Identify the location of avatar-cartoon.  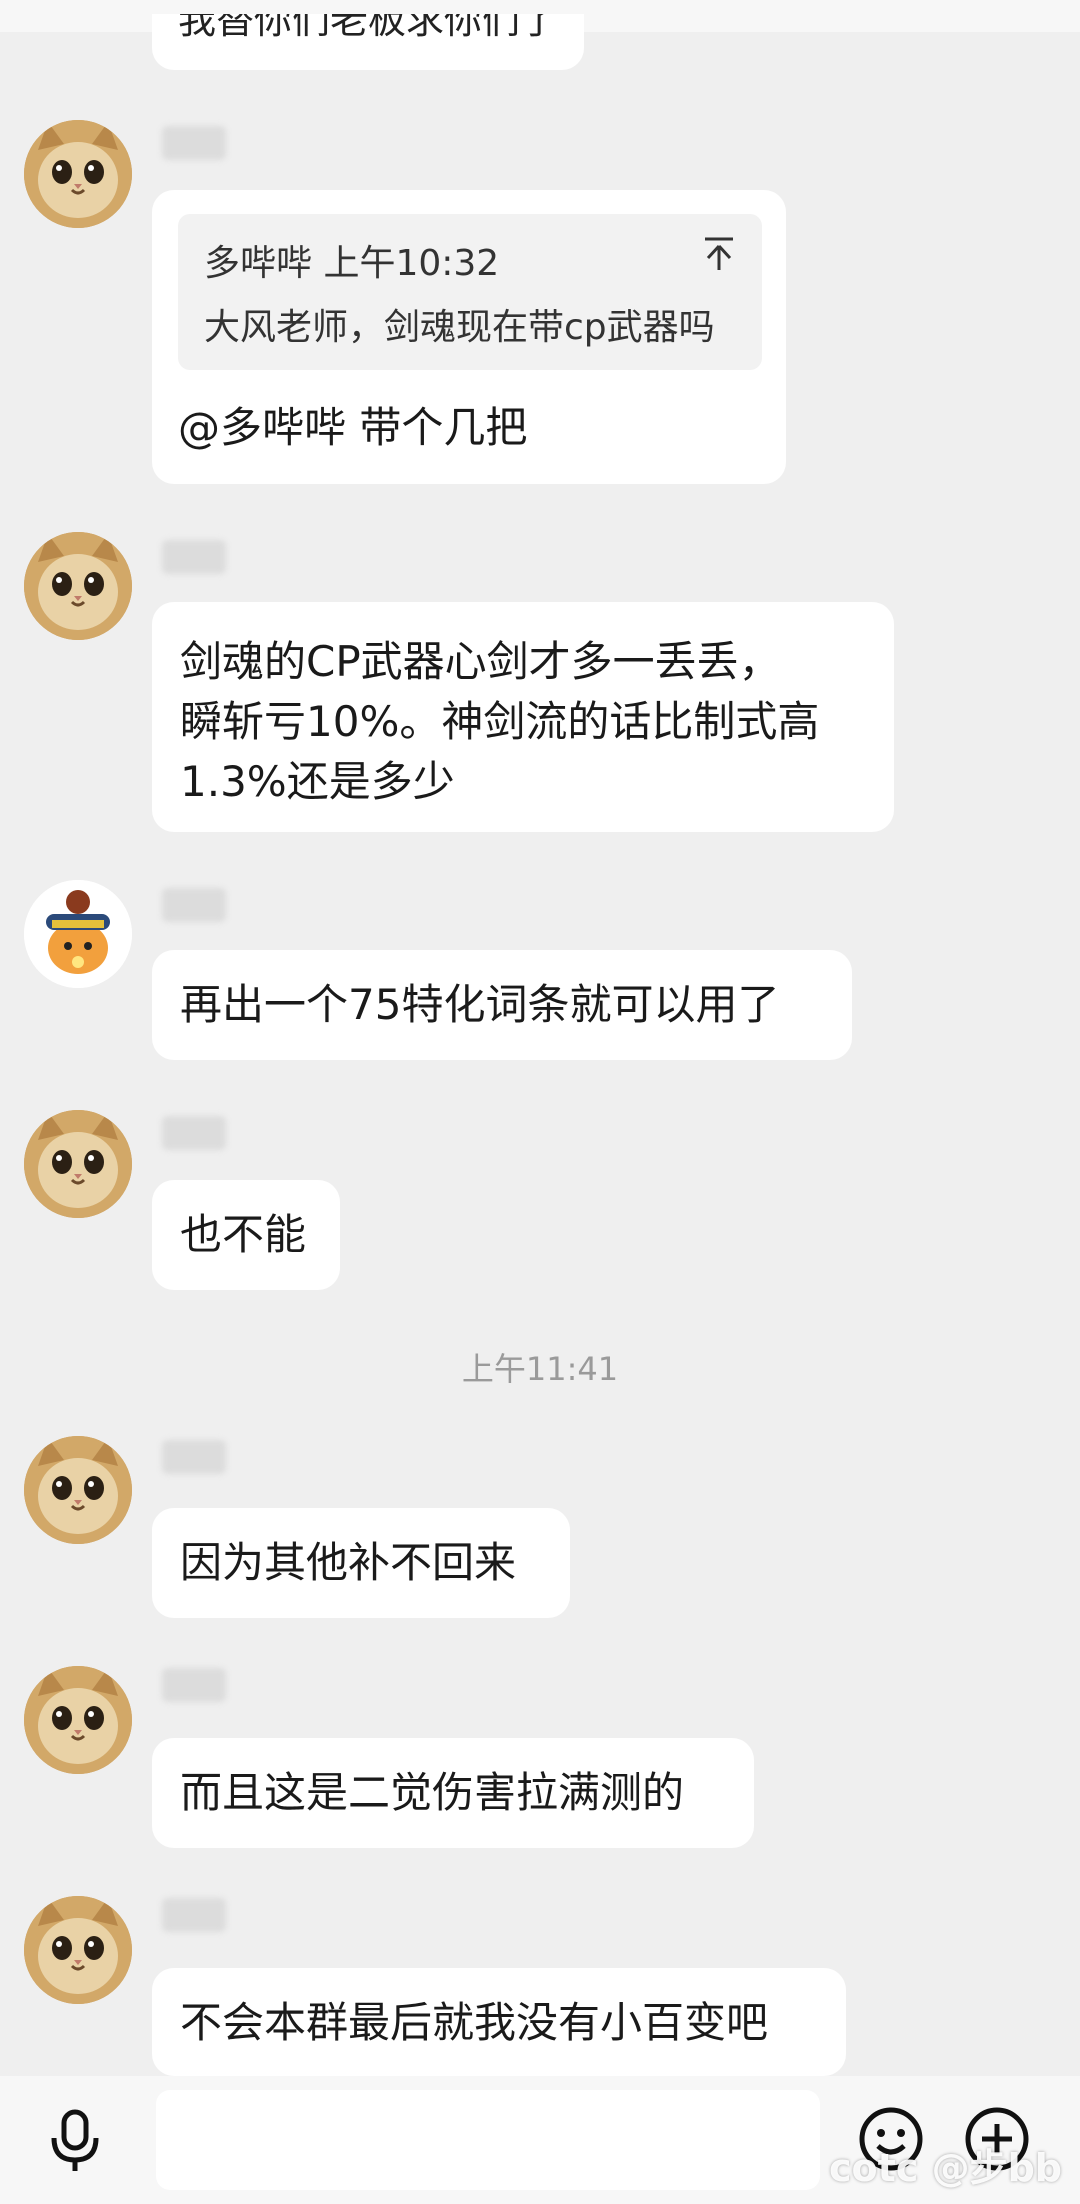
(78, 934).